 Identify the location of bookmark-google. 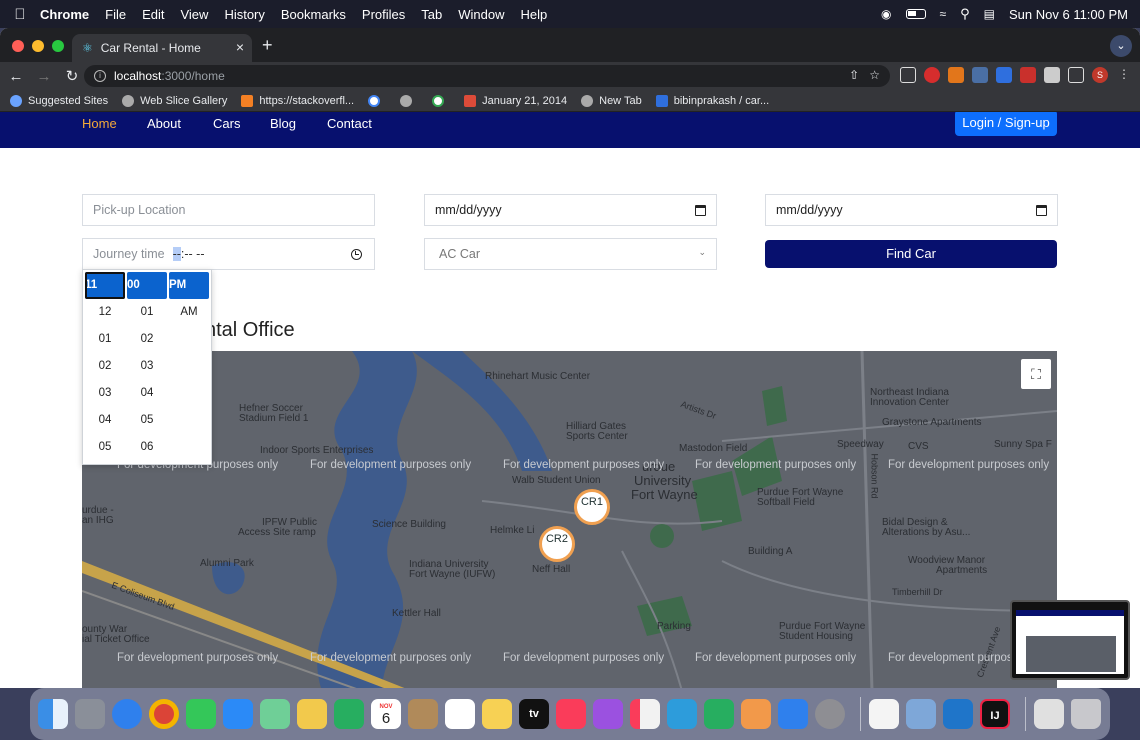
(377, 100).